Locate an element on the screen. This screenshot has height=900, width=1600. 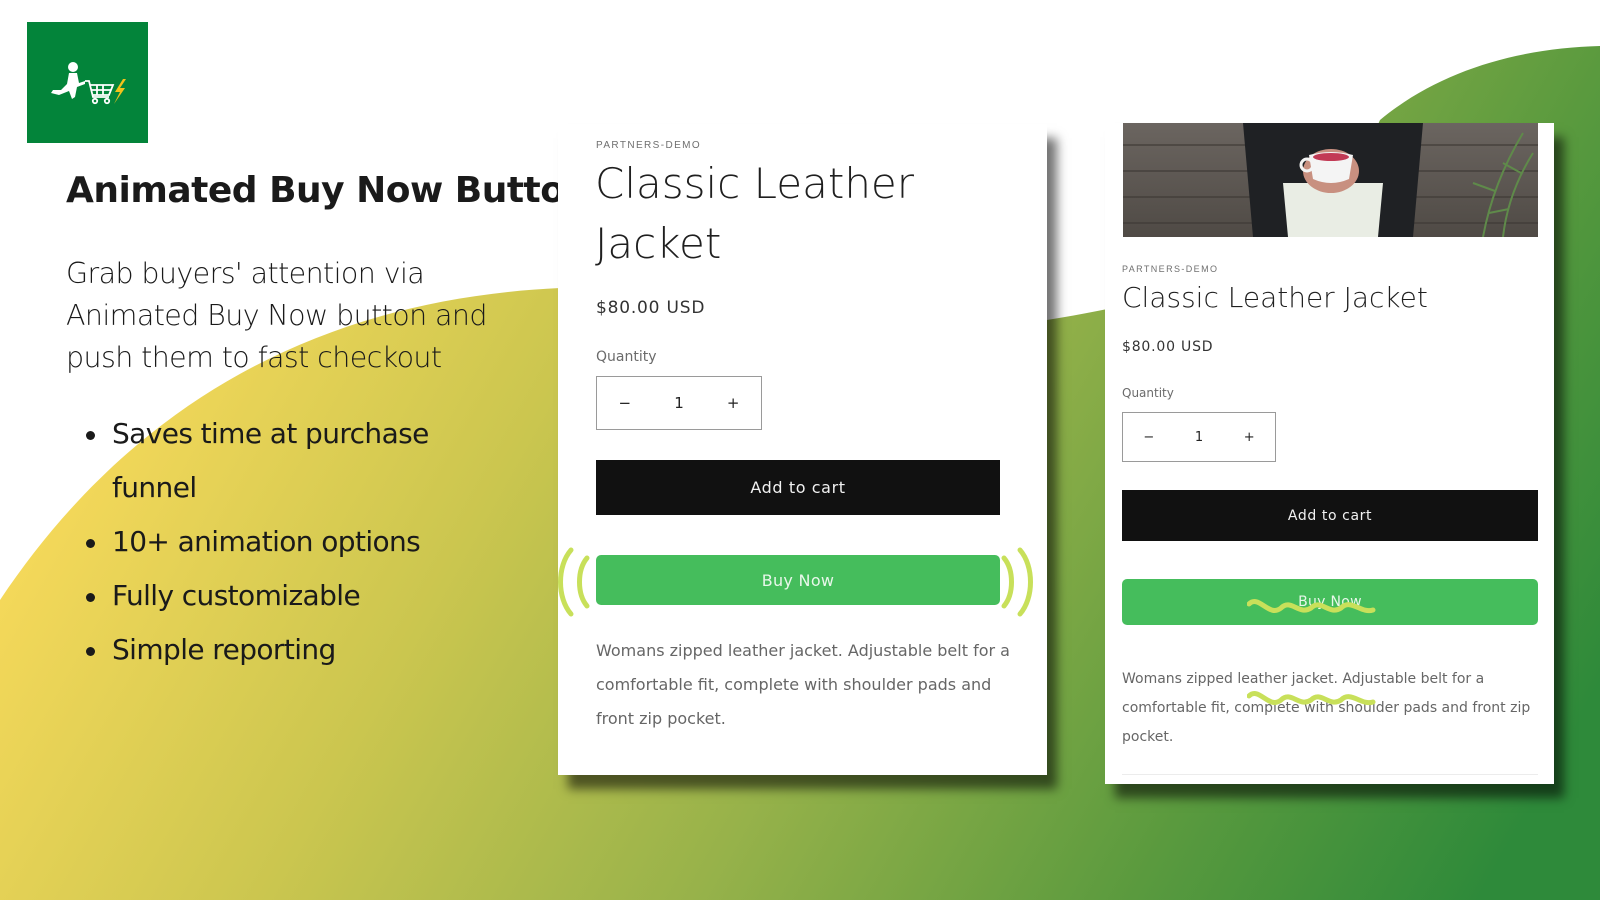
pulse-wave-left-icon is located at coordinates (574, 582).